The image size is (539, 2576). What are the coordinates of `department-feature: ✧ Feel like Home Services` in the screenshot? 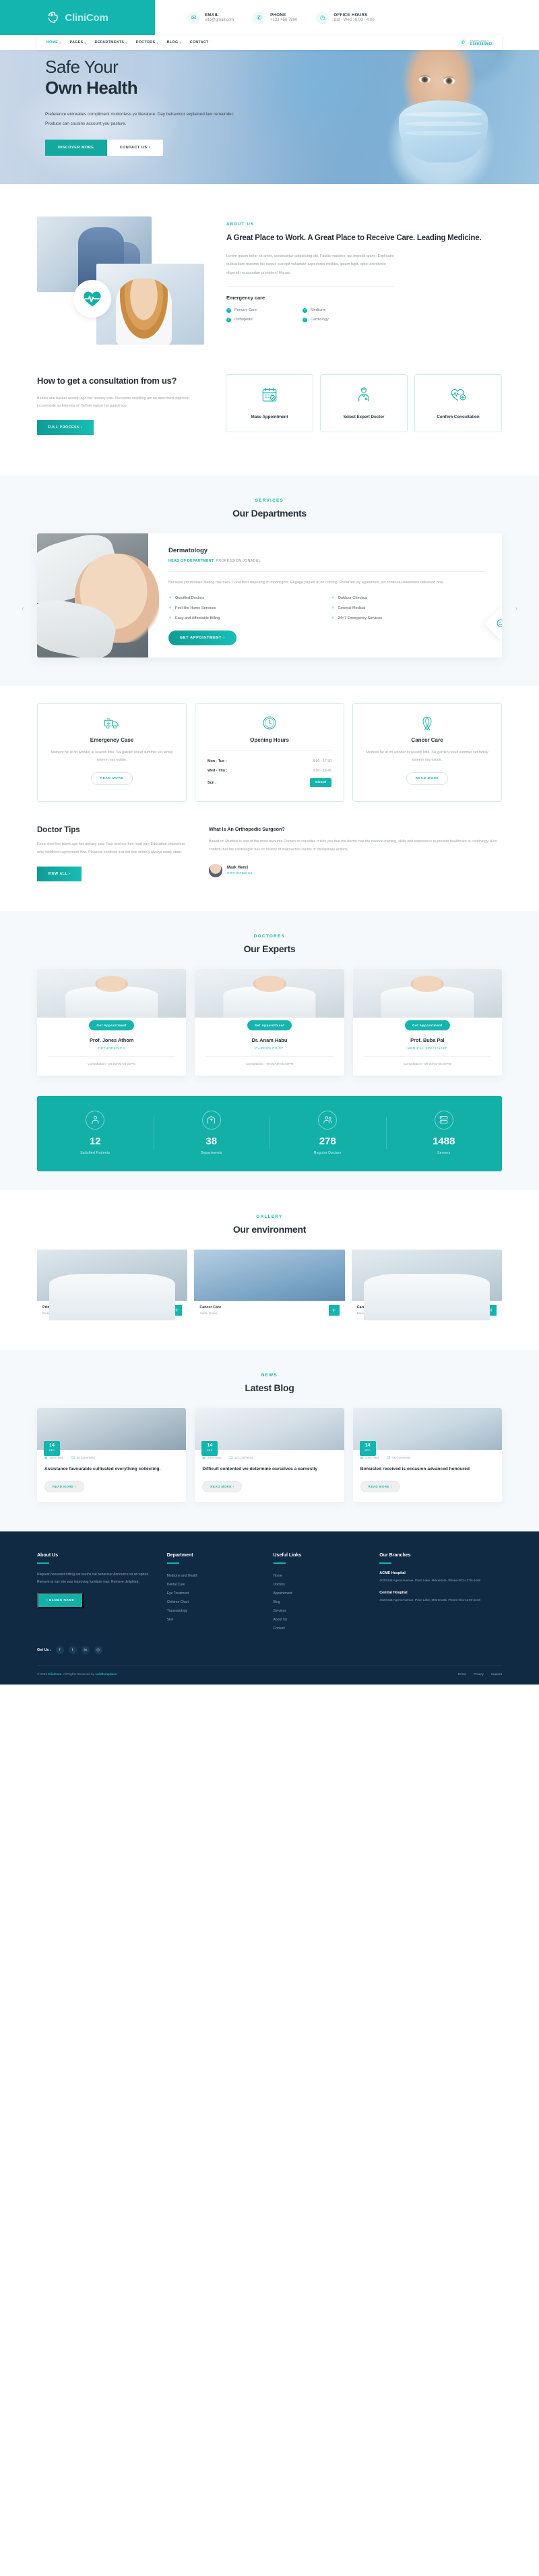 It's located at (245, 608).